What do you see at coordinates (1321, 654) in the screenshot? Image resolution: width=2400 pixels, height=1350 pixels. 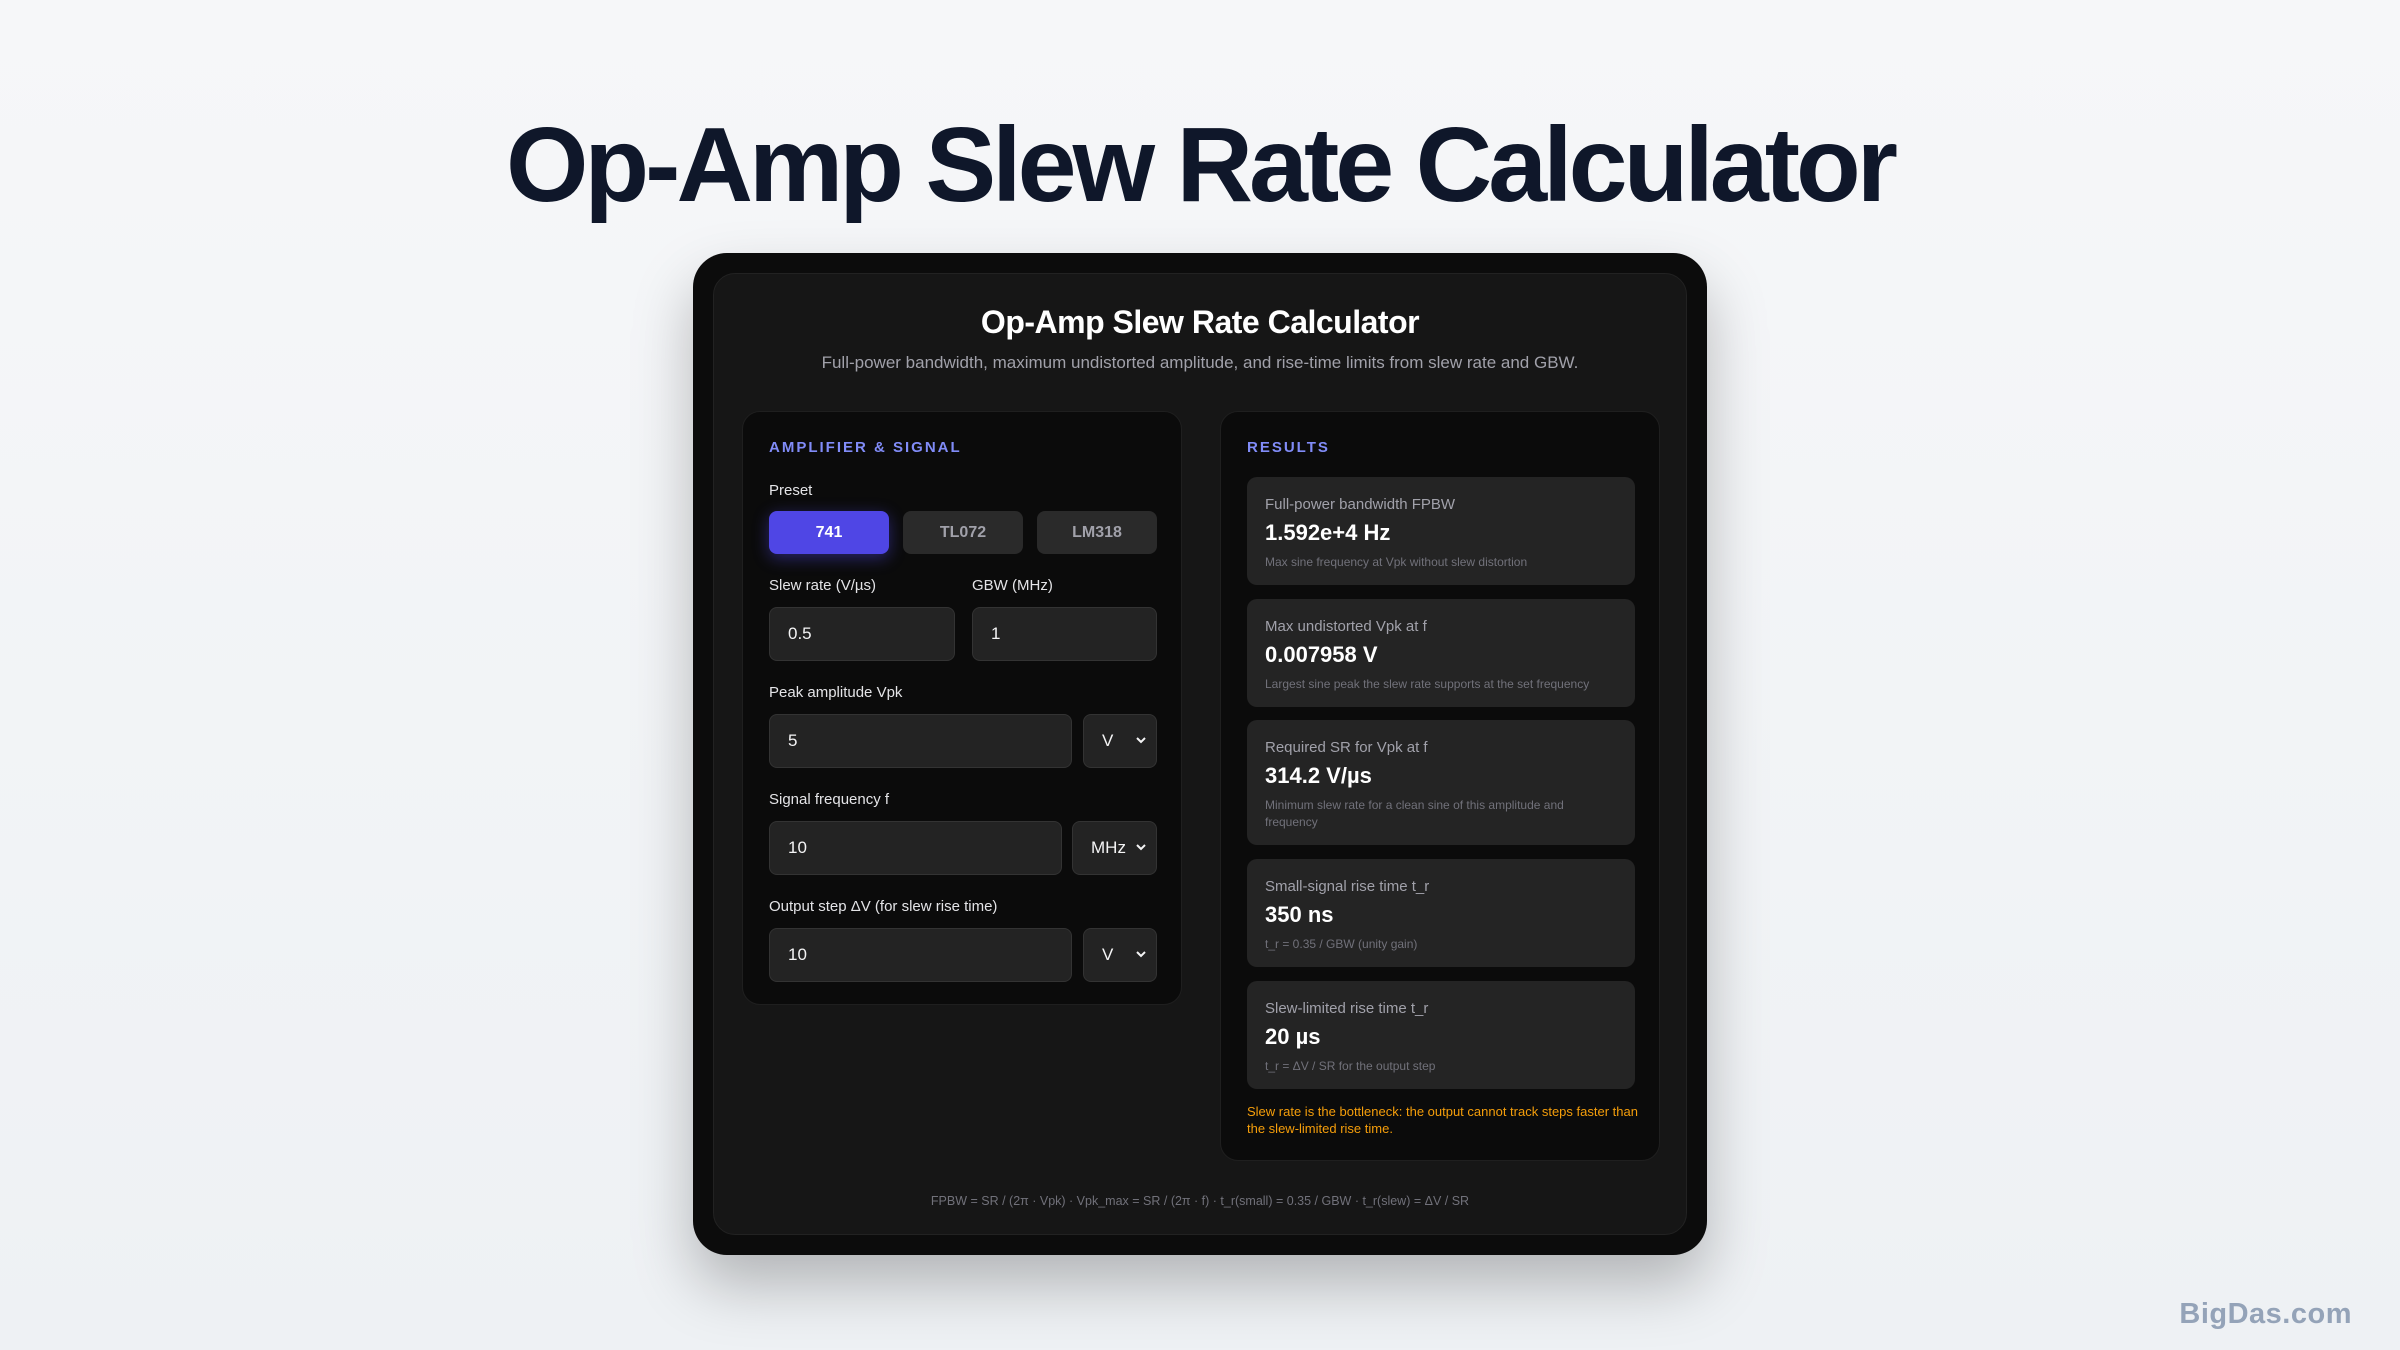 I see `result-value: 0.007958 V` at bounding box center [1321, 654].